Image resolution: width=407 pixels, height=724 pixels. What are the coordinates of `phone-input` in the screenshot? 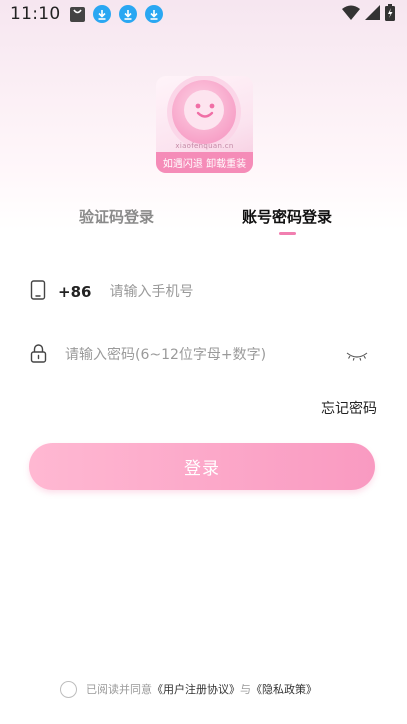 It's located at (229, 292).